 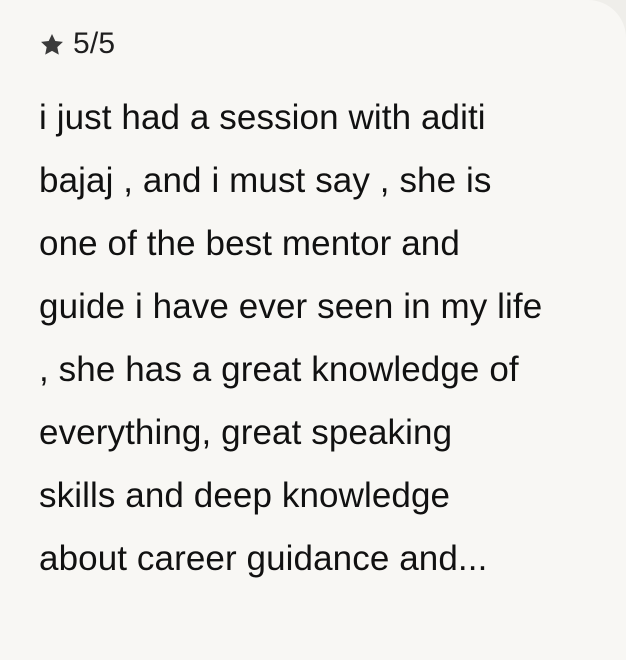 I want to click on review-line: one of the best mentor and, so click(x=249, y=243).